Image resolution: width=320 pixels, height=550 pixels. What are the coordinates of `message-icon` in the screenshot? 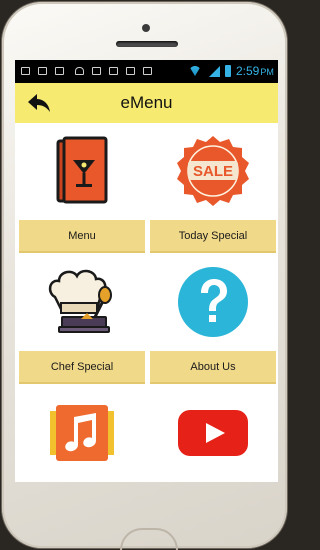 It's located at (42, 71).